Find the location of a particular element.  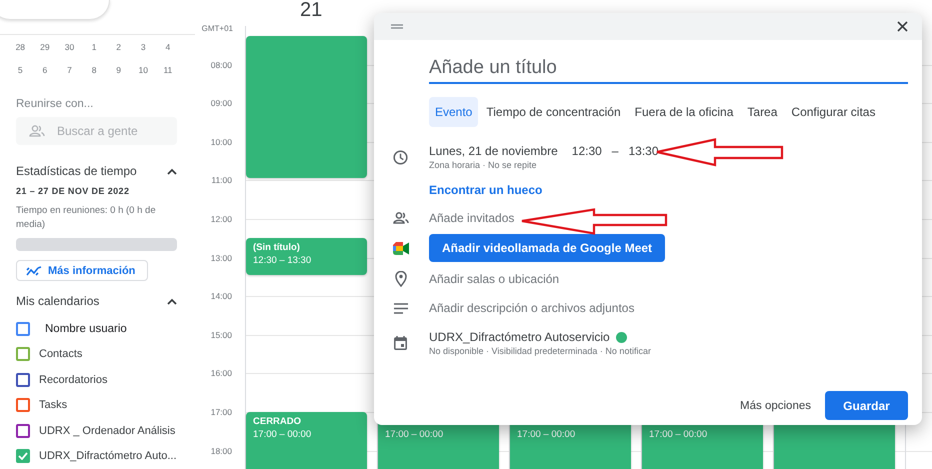

calendar-day: 30 is located at coordinates (69, 47).